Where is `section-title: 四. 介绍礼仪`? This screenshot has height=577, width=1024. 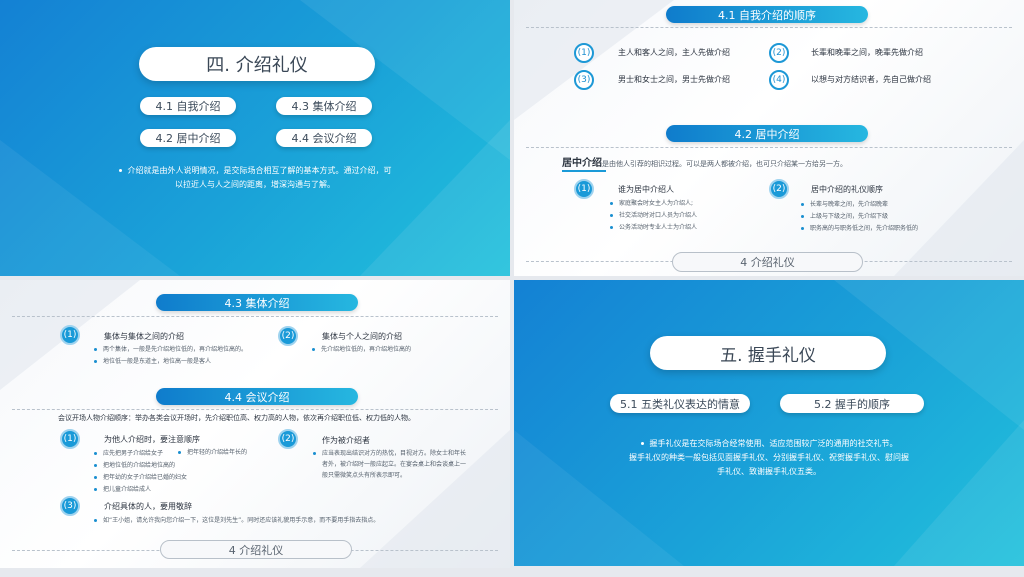 section-title: 四. 介绍礼仪 is located at coordinates (257, 64).